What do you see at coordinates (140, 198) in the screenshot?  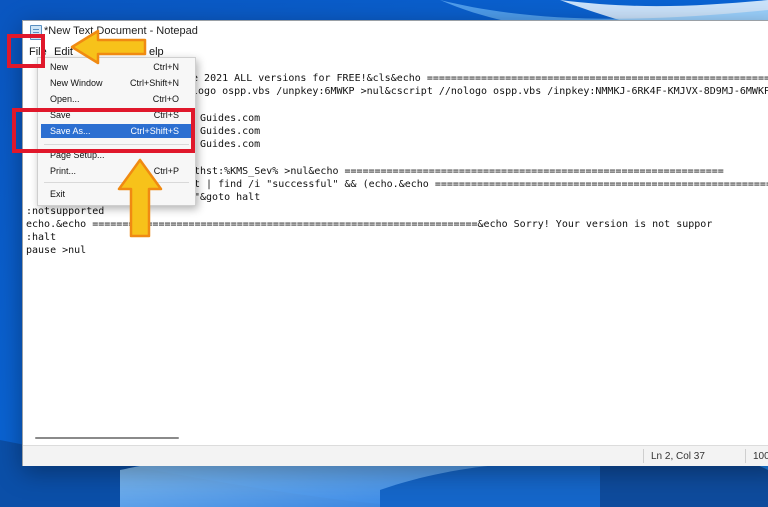 I see `up-arrow-icon` at bounding box center [140, 198].